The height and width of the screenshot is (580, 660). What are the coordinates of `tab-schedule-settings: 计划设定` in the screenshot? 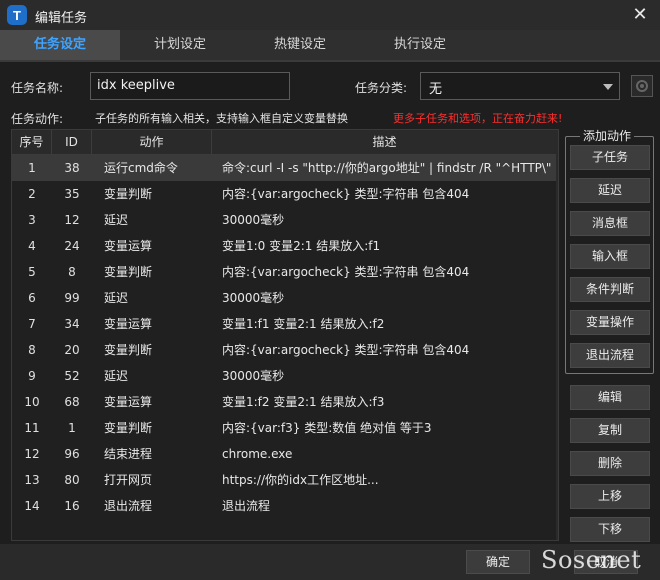 It's located at (180, 45).